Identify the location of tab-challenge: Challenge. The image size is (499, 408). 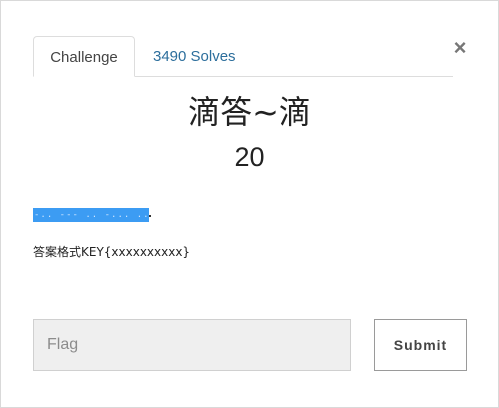
(84, 56).